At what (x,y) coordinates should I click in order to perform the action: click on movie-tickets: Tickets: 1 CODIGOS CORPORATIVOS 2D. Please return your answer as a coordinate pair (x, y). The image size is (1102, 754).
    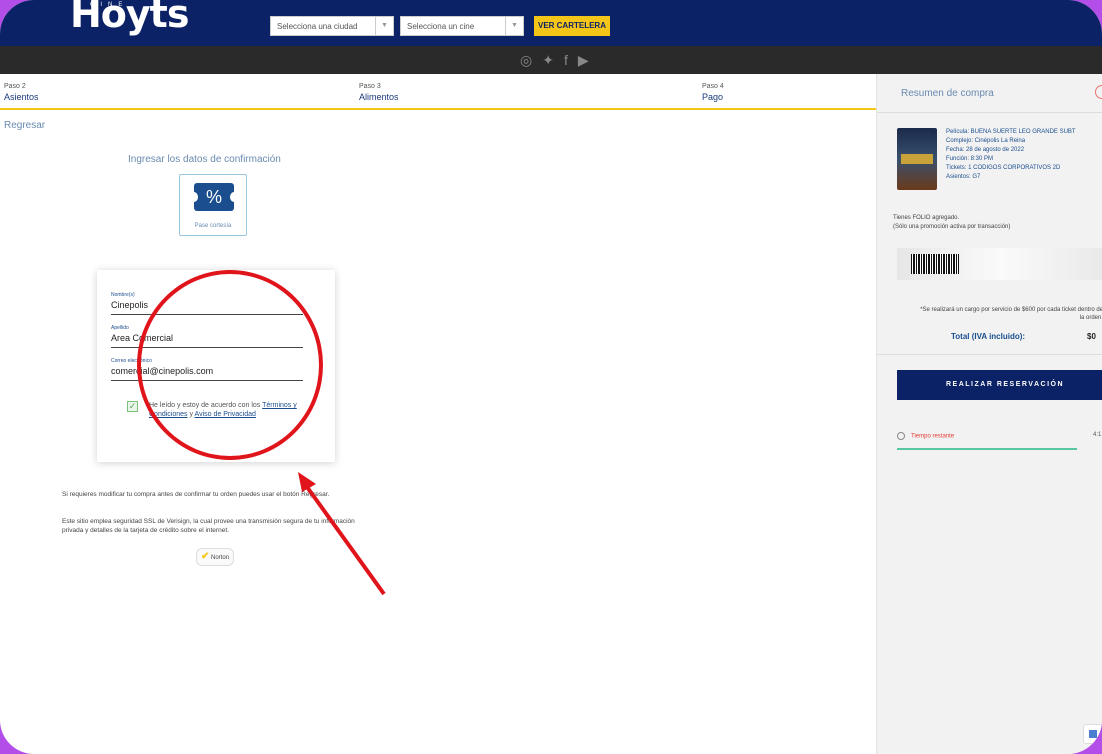
    Looking at the image, I should click on (1003, 168).